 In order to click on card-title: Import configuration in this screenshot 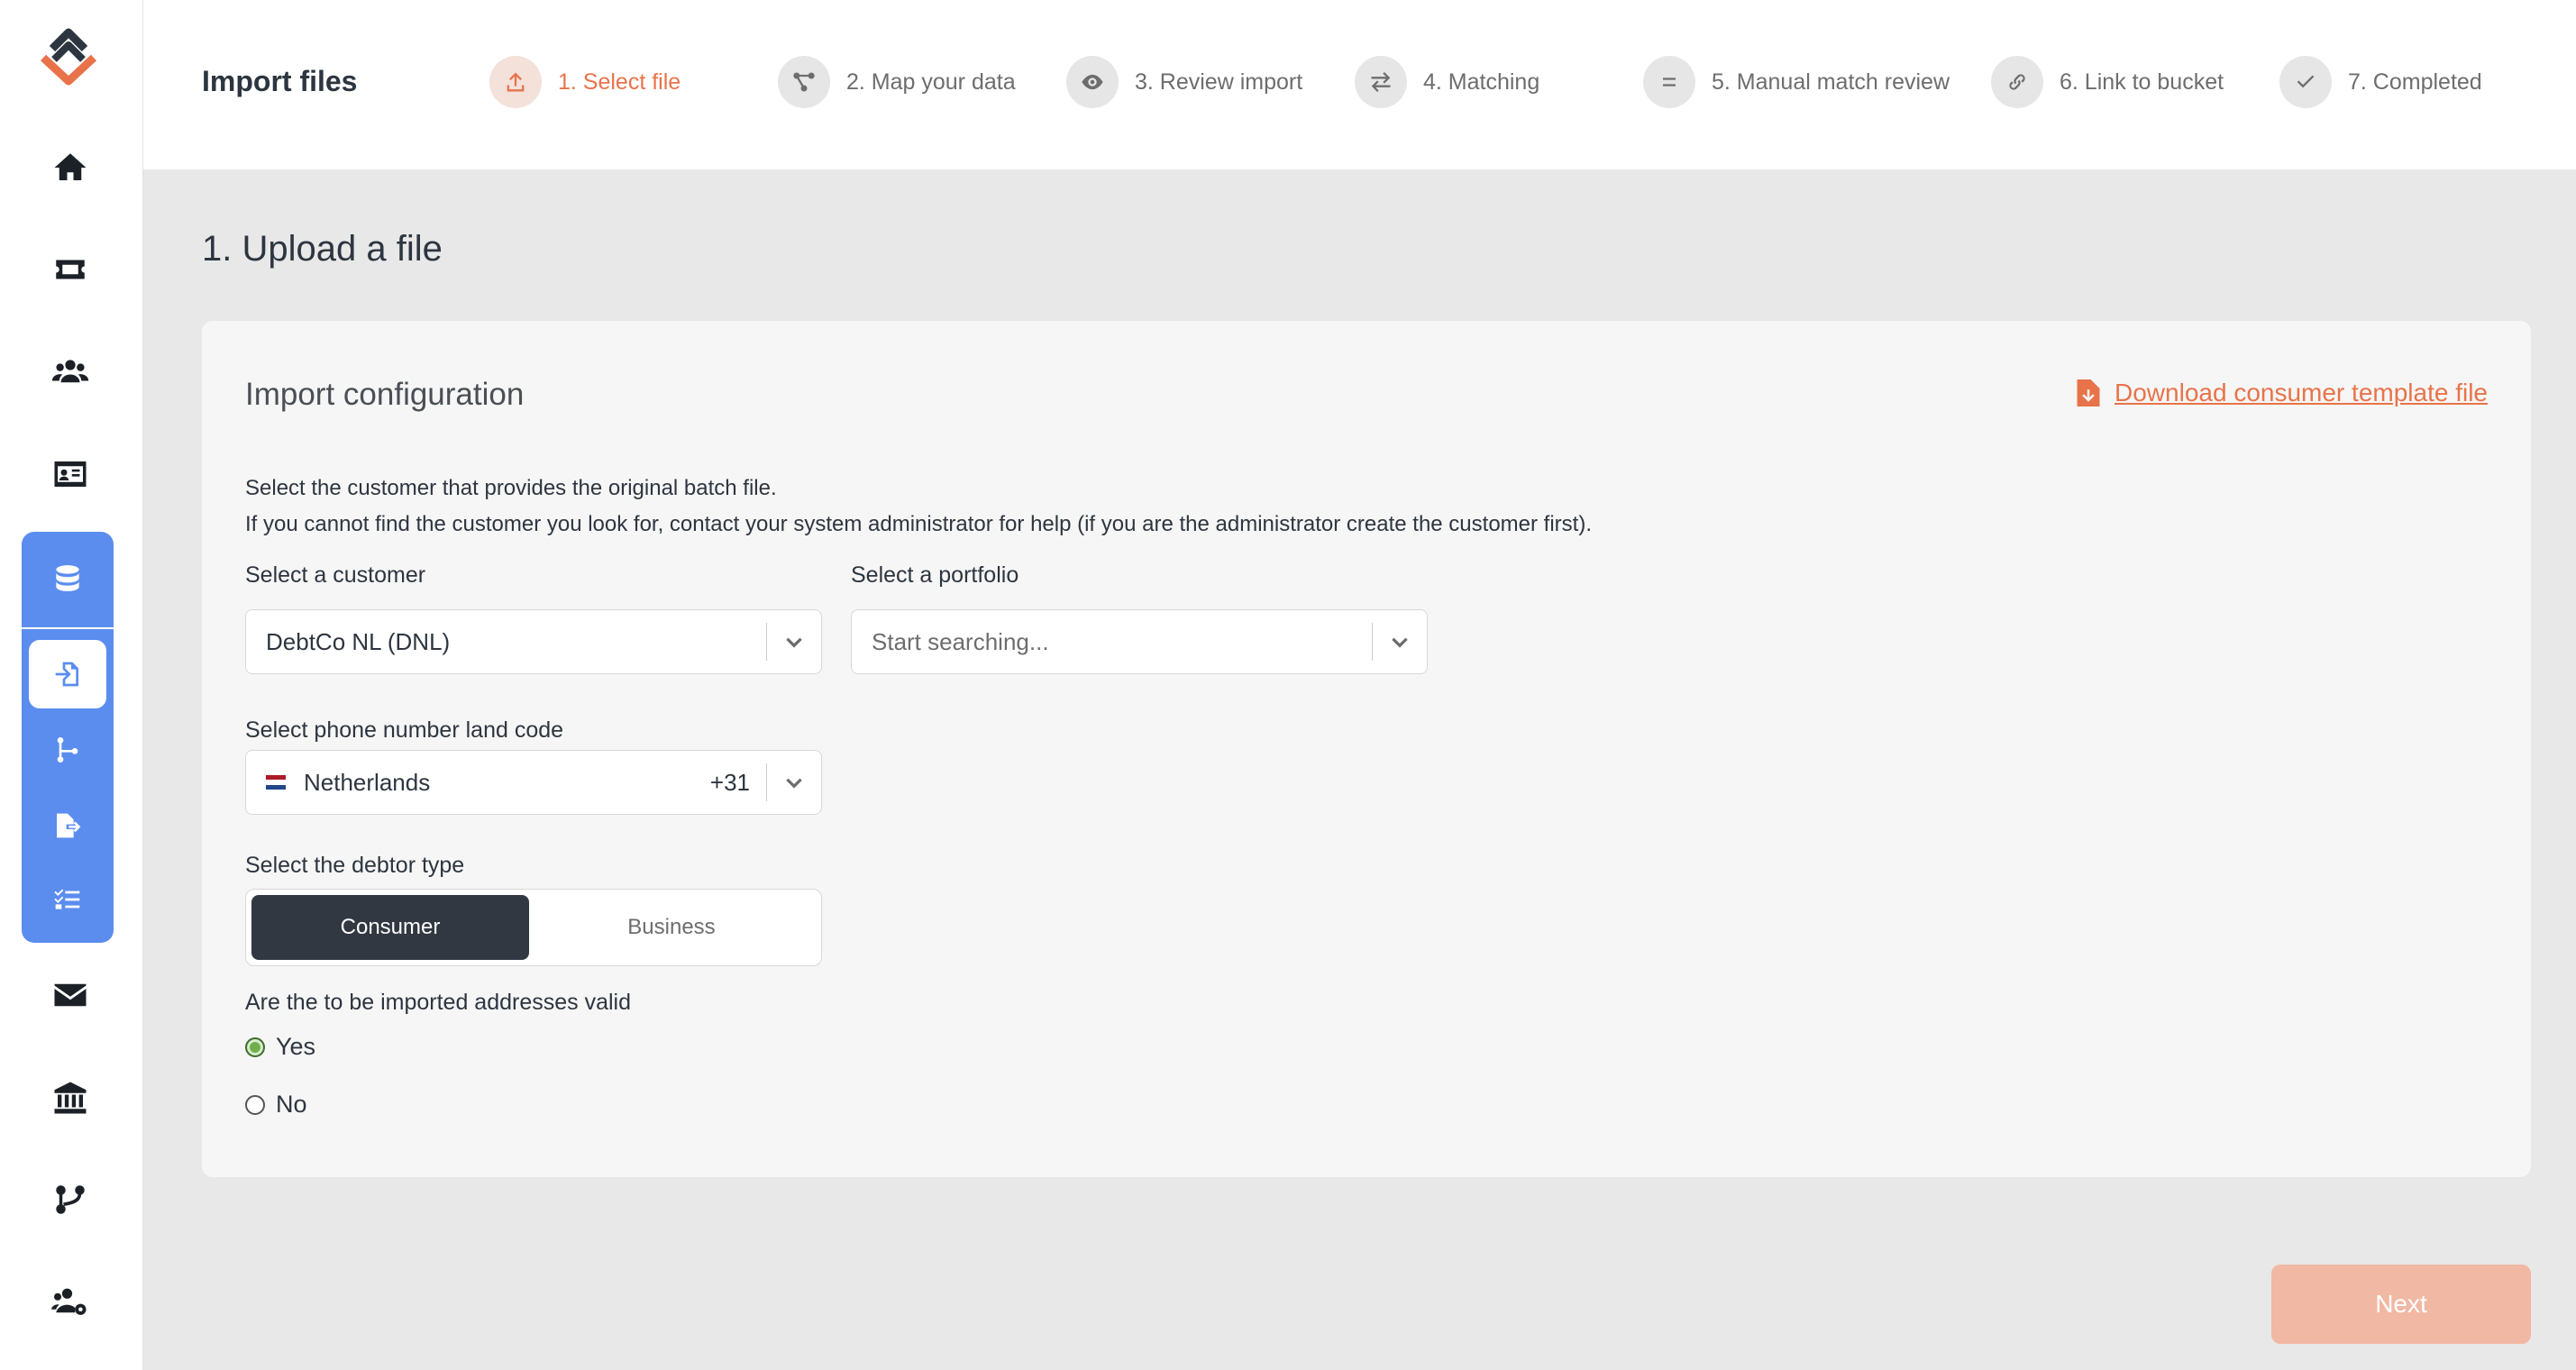, I will do `click(385, 394)`.